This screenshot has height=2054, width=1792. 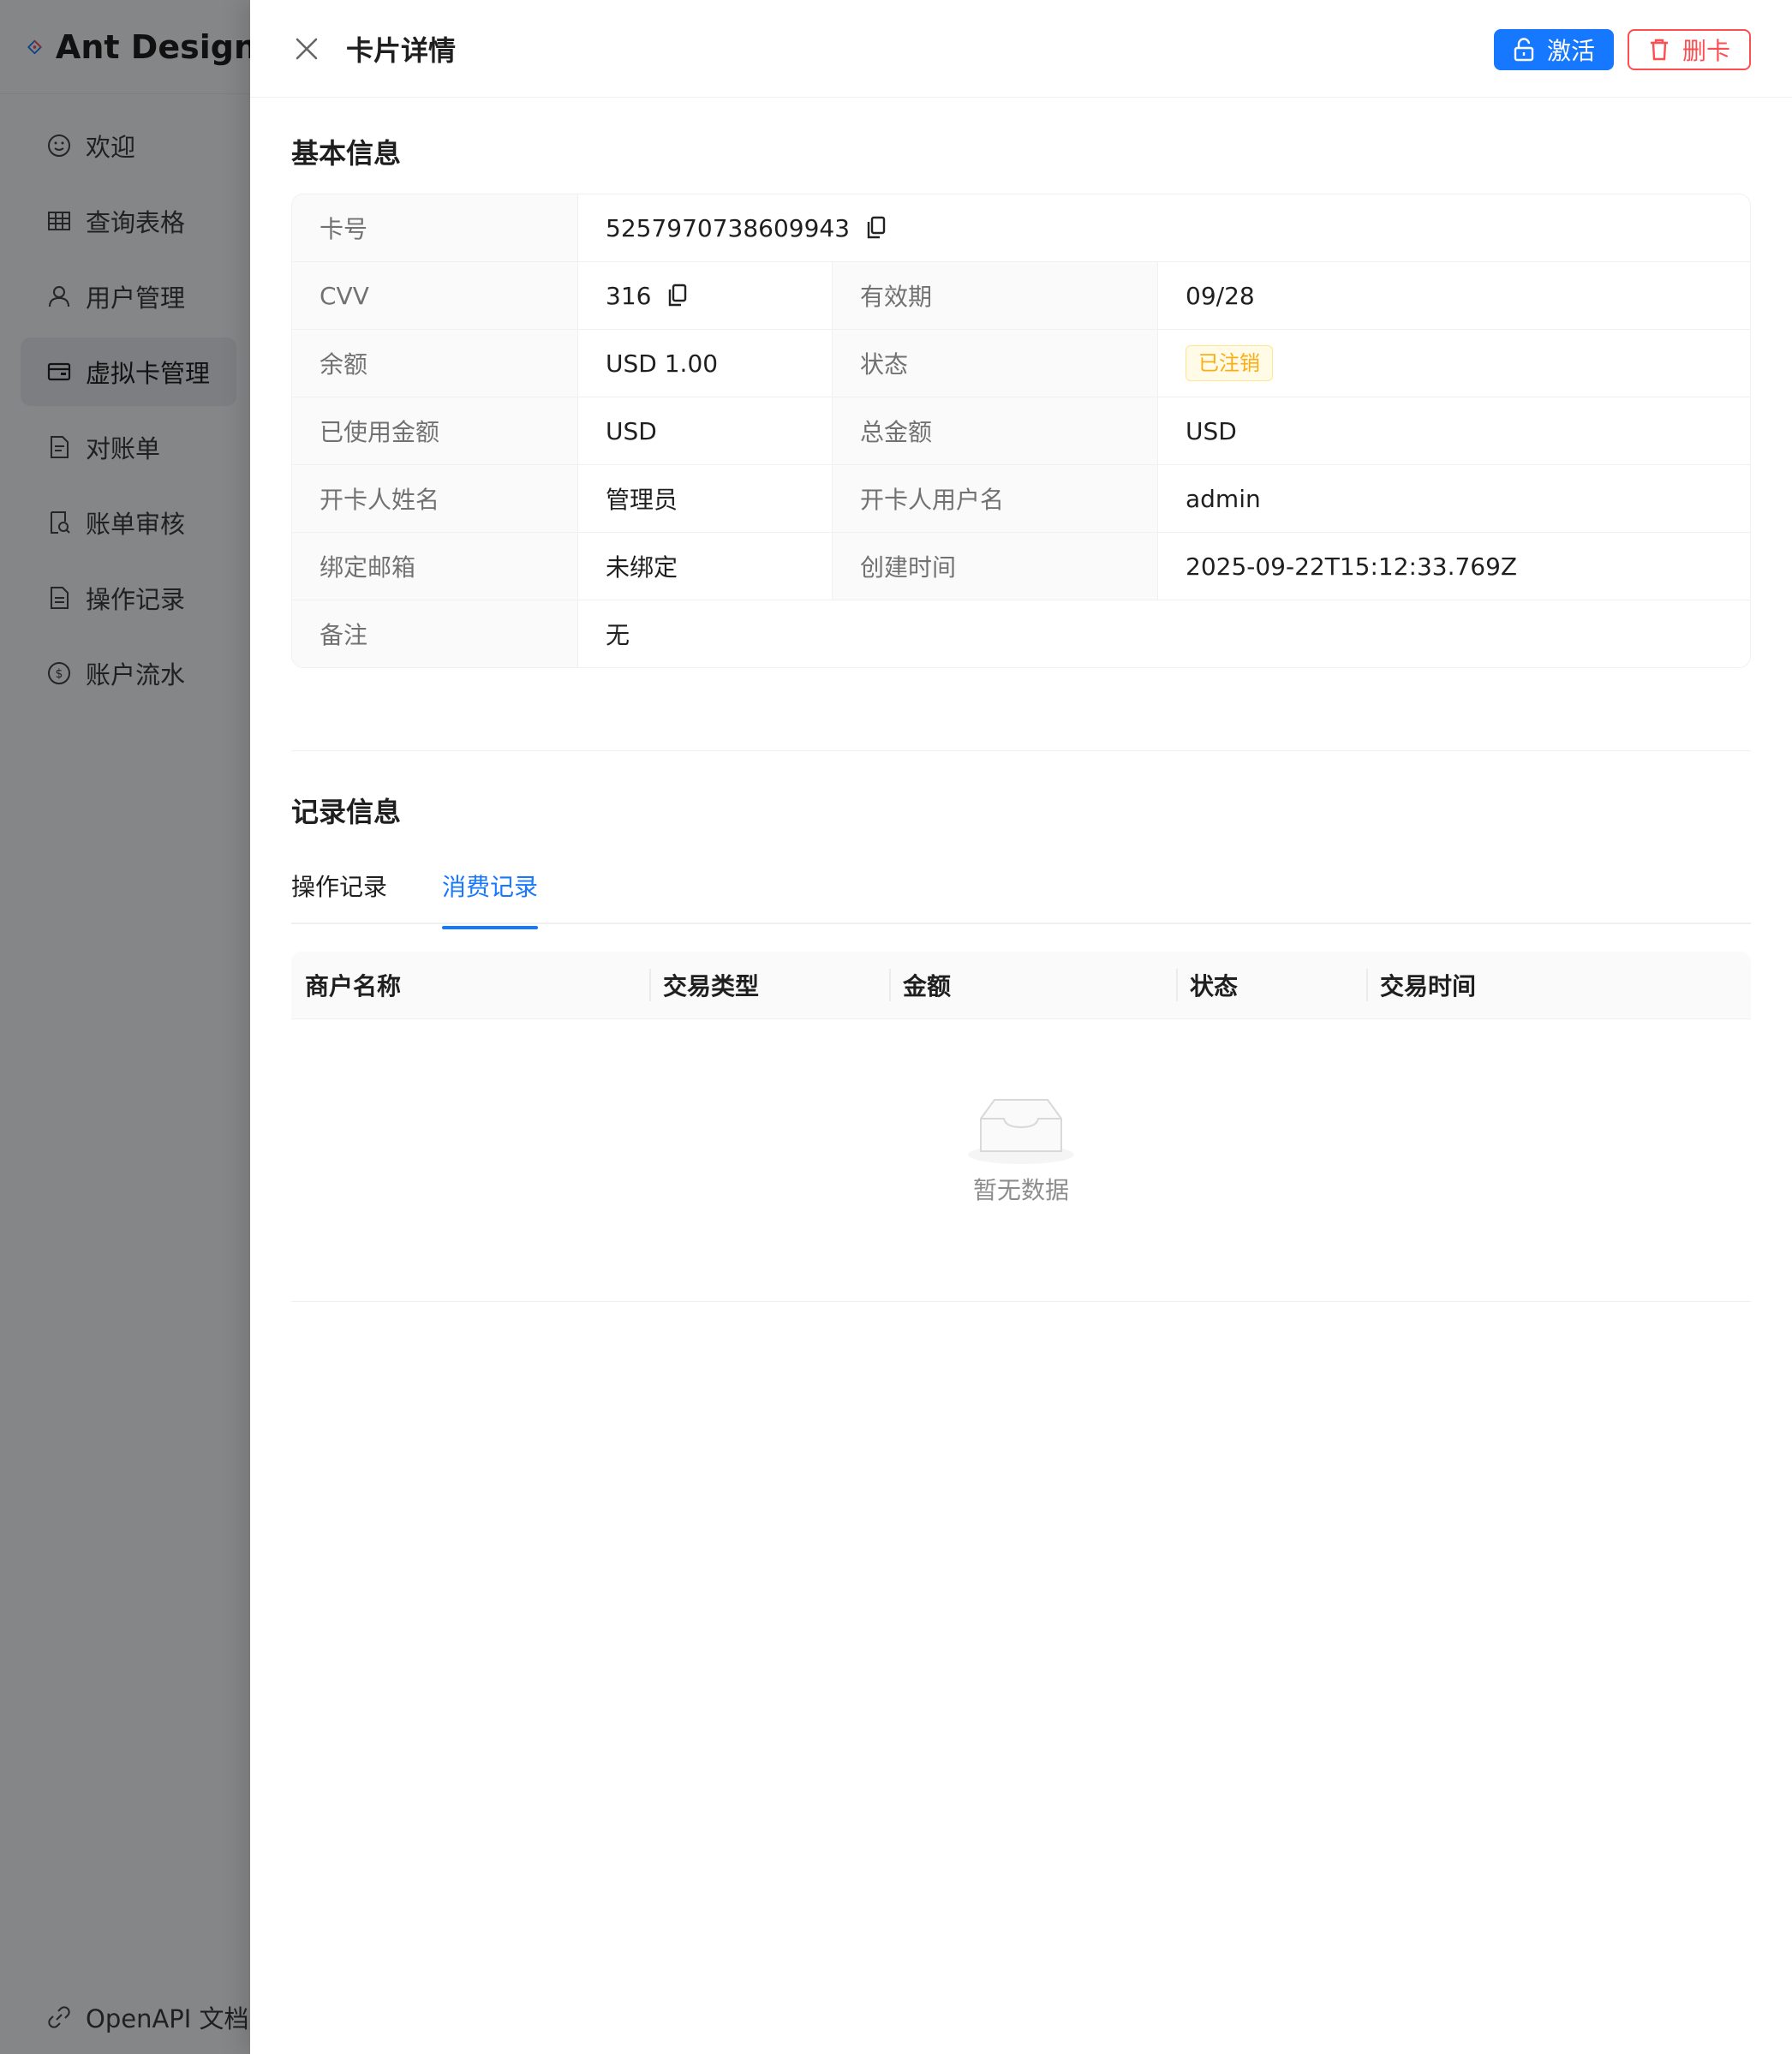 I want to click on tab-consumption-records: 消费记录, so click(x=490, y=893).